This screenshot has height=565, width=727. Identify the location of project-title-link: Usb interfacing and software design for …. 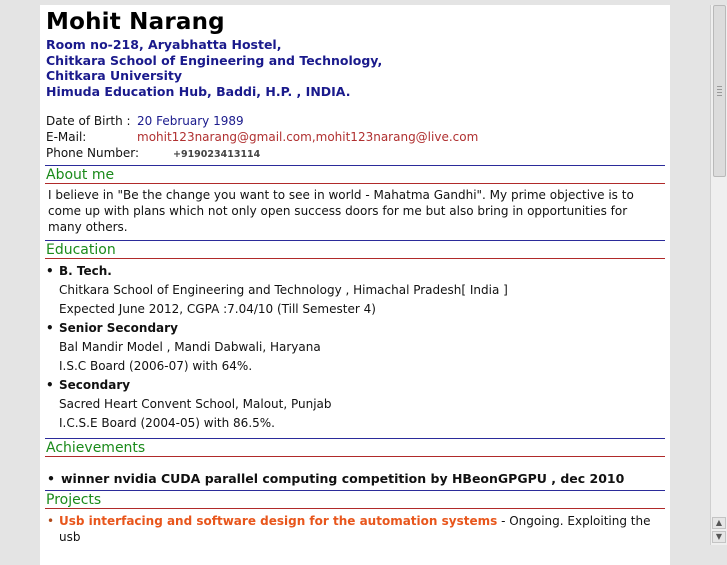
(278, 521).